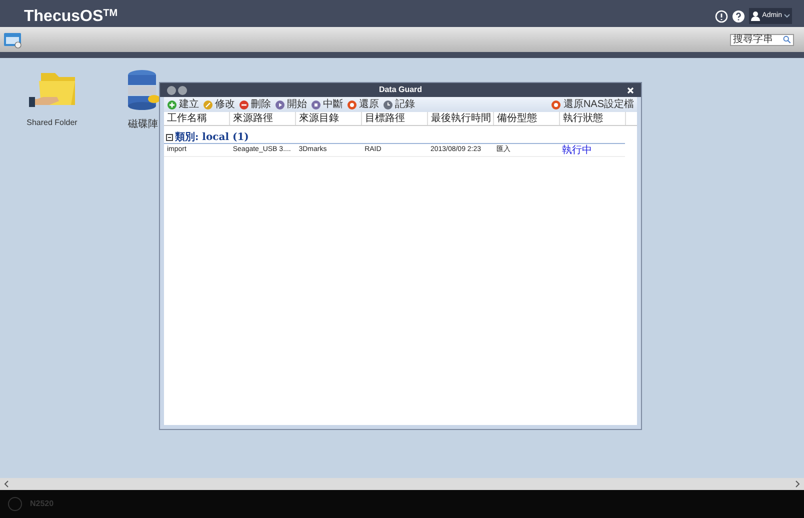  Describe the element at coordinates (399, 105) in the screenshot. I see `toolbar-button: 記錄` at that location.